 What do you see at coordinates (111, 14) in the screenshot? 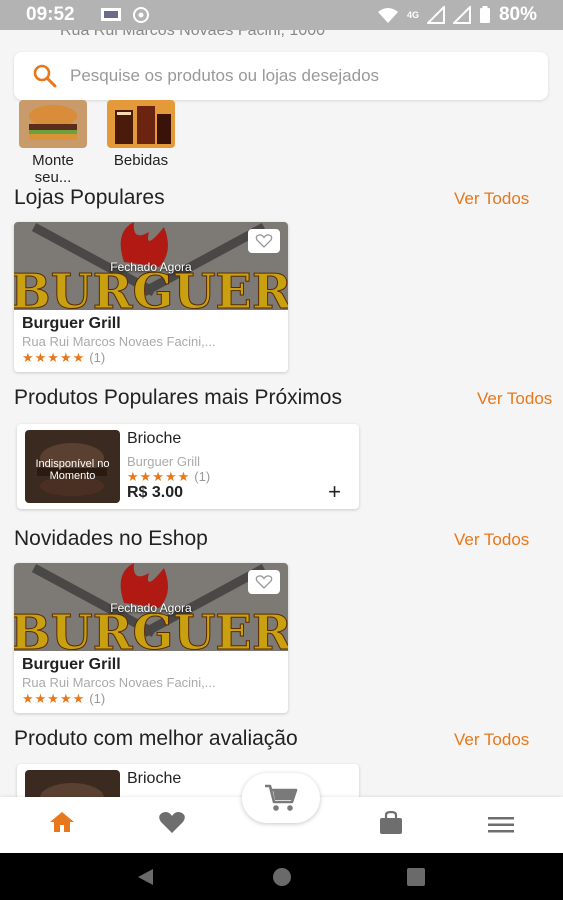
I see `gallery-icon` at bounding box center [111, 14].